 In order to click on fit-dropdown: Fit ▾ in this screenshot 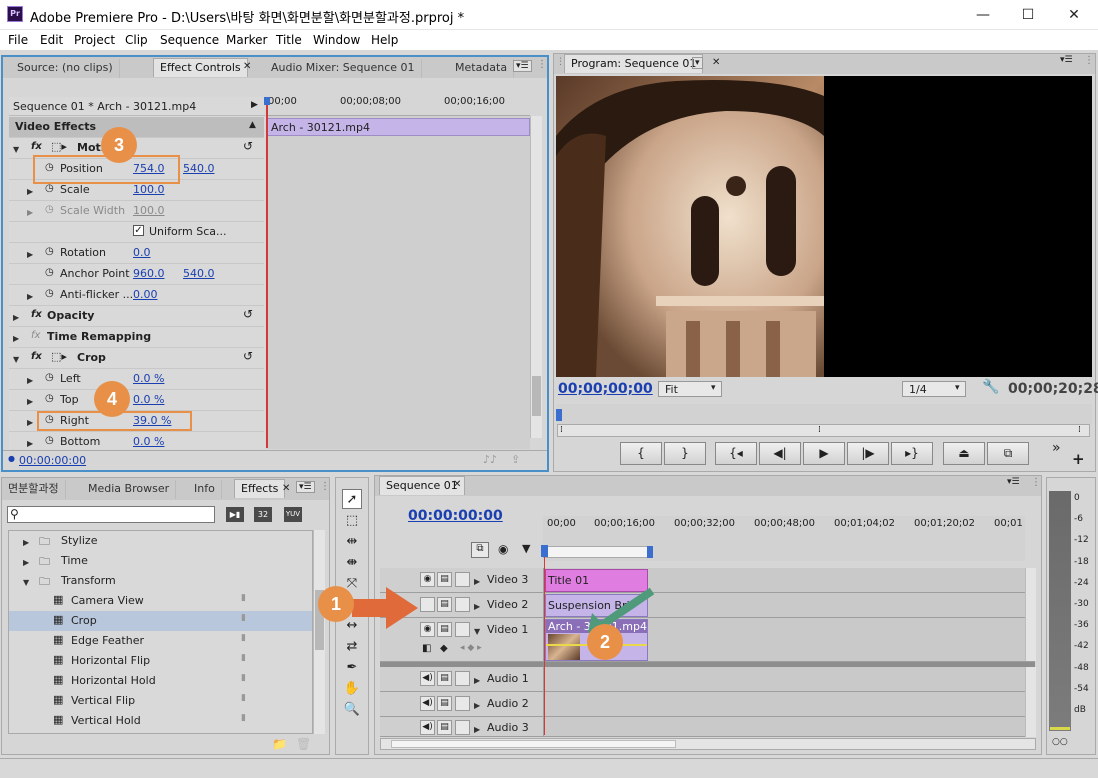, I will do `click(690, 389)`.